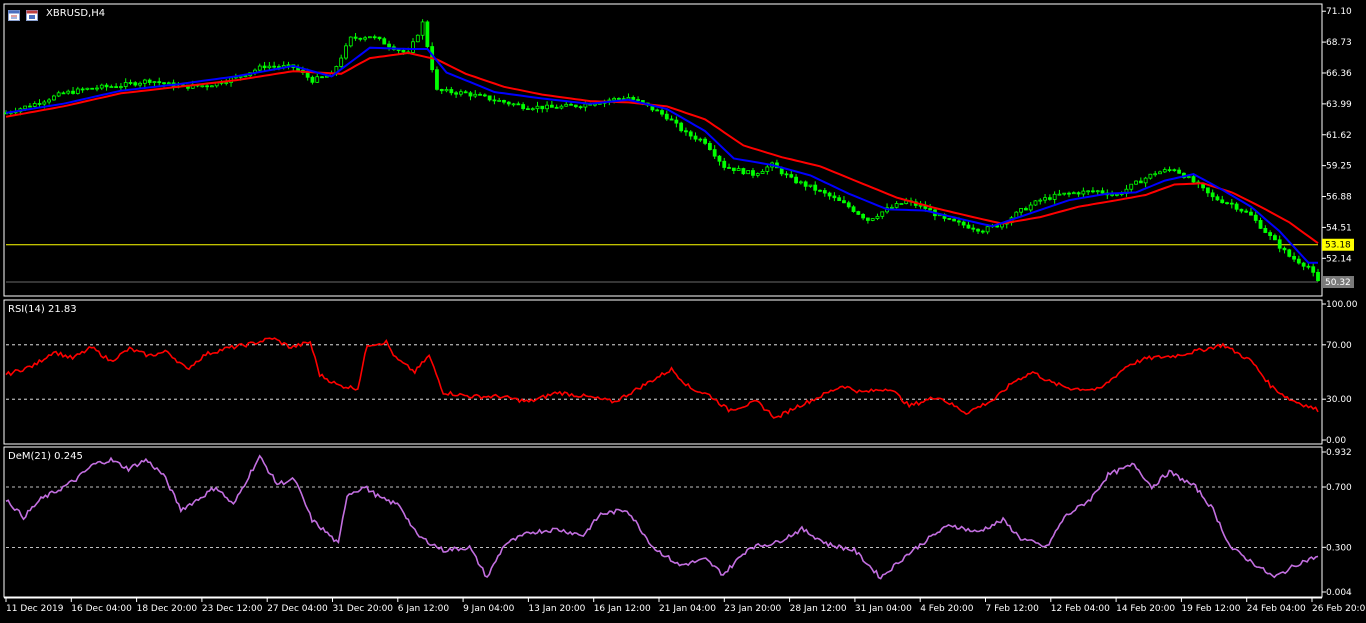  Describe the element at coordinates (947, 609) in the screenshot. I see `x-tick-label: 4 Feb 20:00` at that location.